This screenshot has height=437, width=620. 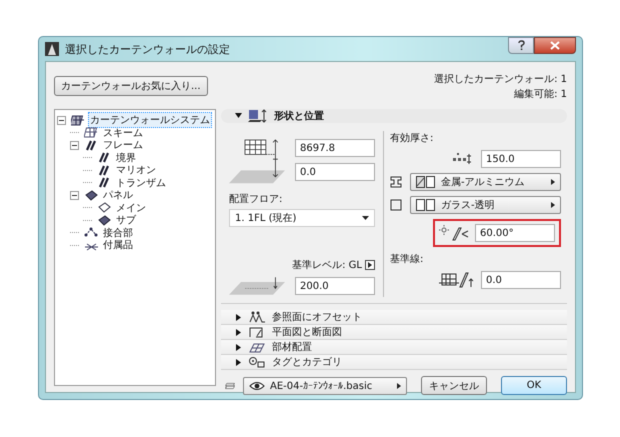 I want to click on close-button, so click(x=555, y=45).